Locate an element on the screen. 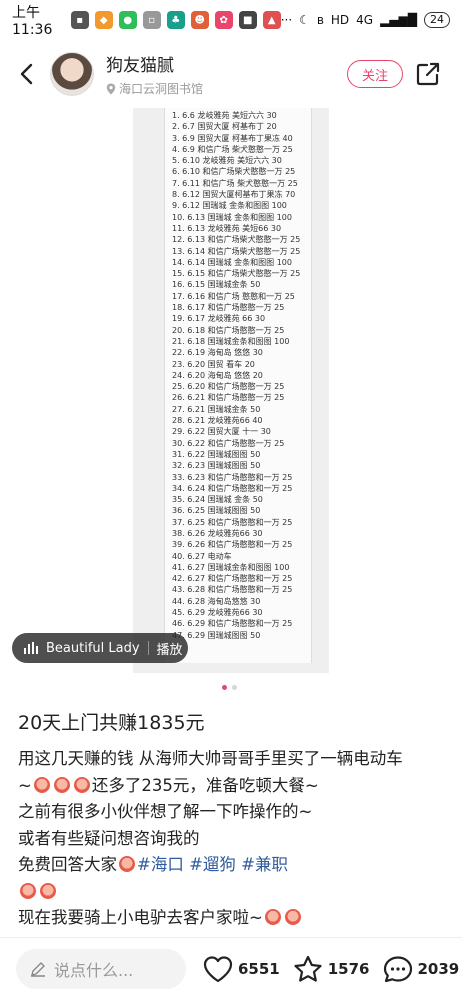 The image size is (462, 1000). app-icon: ▫ is located at coordinates (151, 20).